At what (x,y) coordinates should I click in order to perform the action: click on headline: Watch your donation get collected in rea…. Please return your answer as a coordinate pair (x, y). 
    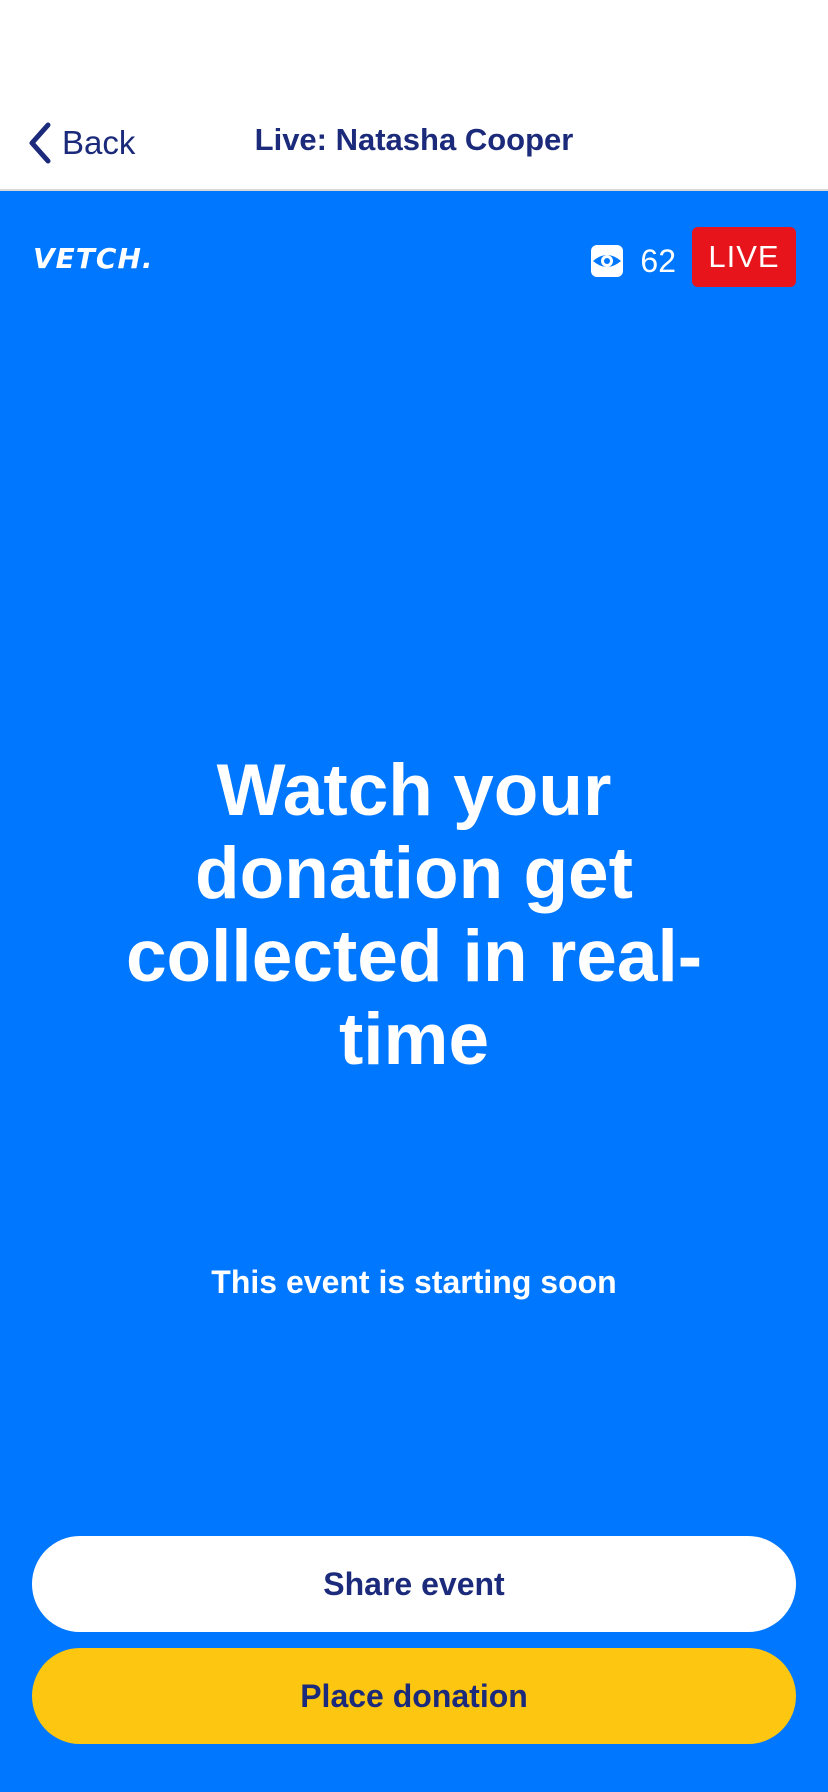
    Looking at the image, I should click on (414, 915).